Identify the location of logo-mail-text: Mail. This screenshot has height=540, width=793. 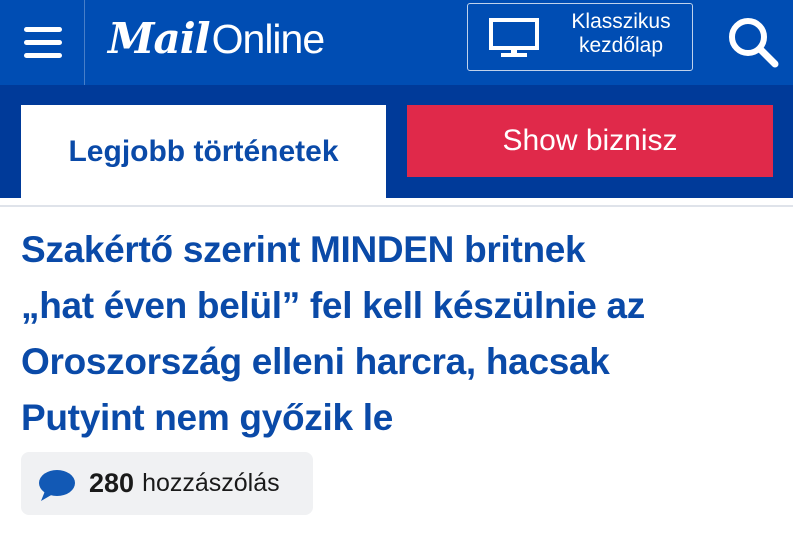
(159, 38).